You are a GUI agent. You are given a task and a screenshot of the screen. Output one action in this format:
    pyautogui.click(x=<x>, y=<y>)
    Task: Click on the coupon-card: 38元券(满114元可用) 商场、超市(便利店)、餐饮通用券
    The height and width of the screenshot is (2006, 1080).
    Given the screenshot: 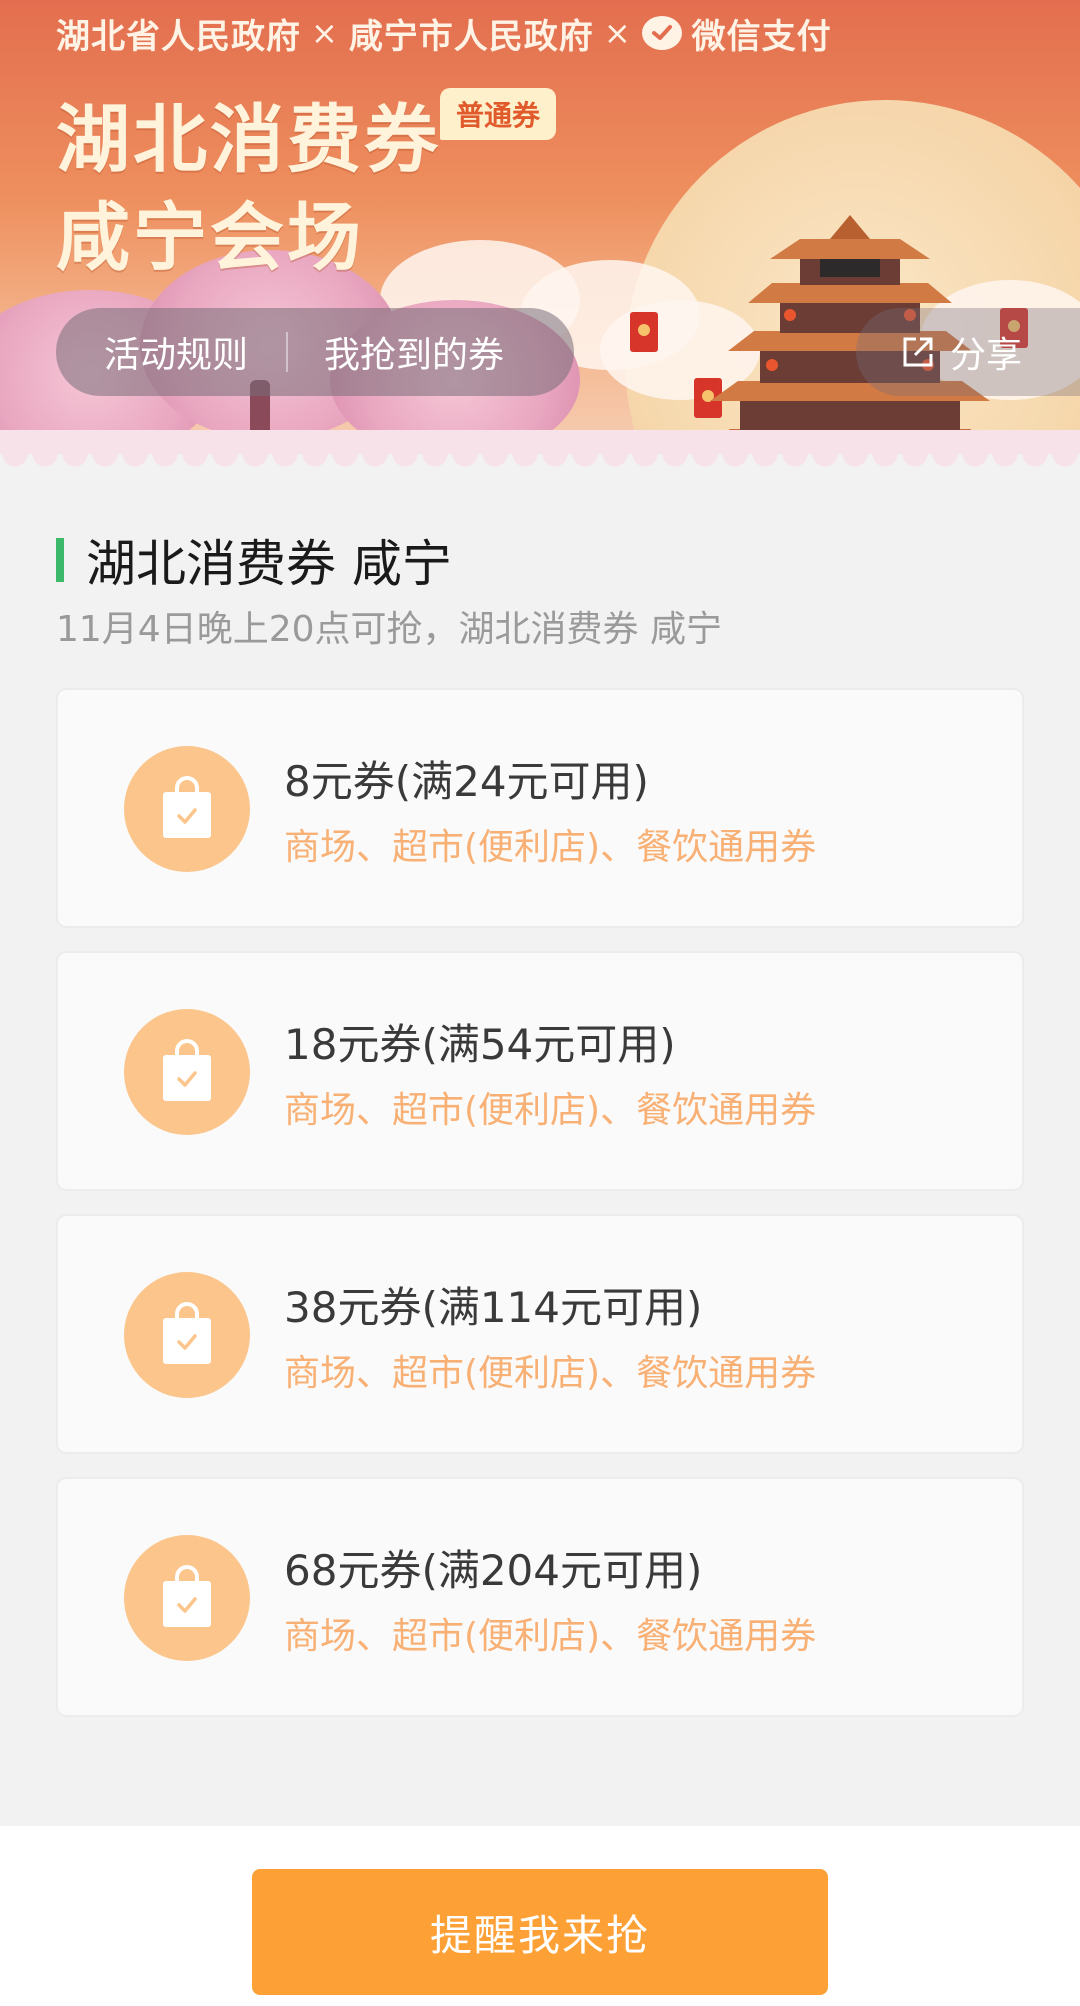 What is the action you would take?
    pyautogui.click(x=540, y=1334)
    